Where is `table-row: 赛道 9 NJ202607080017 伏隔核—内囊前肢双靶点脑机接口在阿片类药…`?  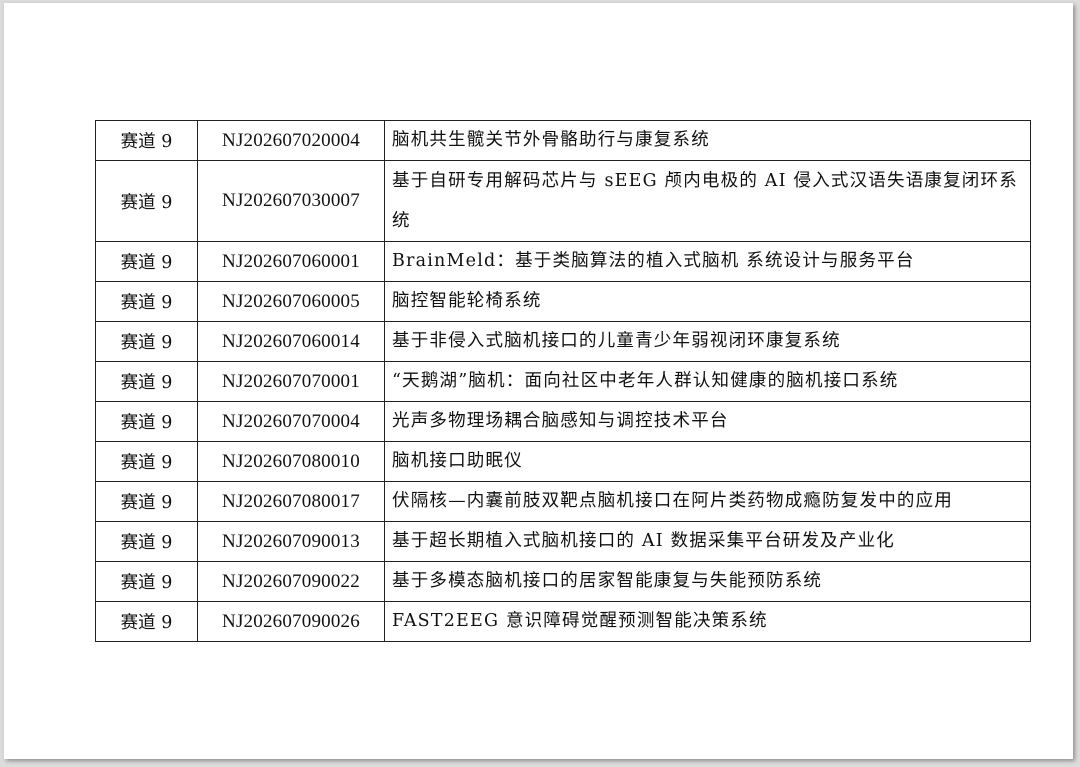 table-row: 赛道 9 NJ202607080017 伏隔核—内囊前肢双靶点脑机接口在阿片类药… is located at coordinates (563, 501).